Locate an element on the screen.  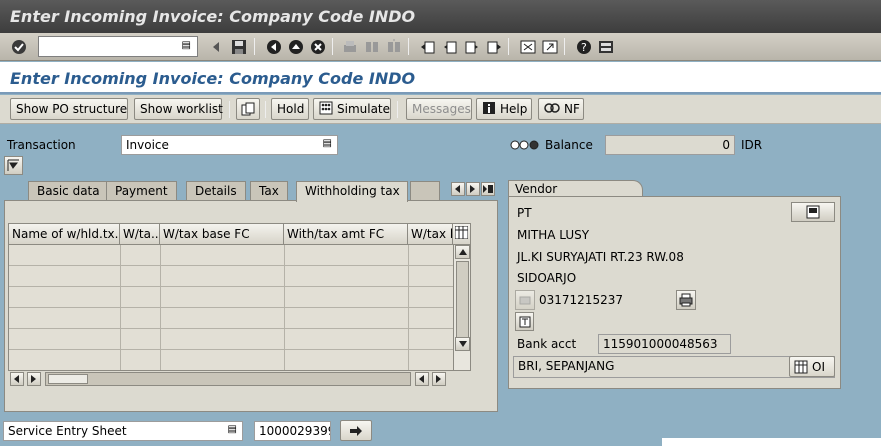
save-icon is located at coordinates (238, 46).